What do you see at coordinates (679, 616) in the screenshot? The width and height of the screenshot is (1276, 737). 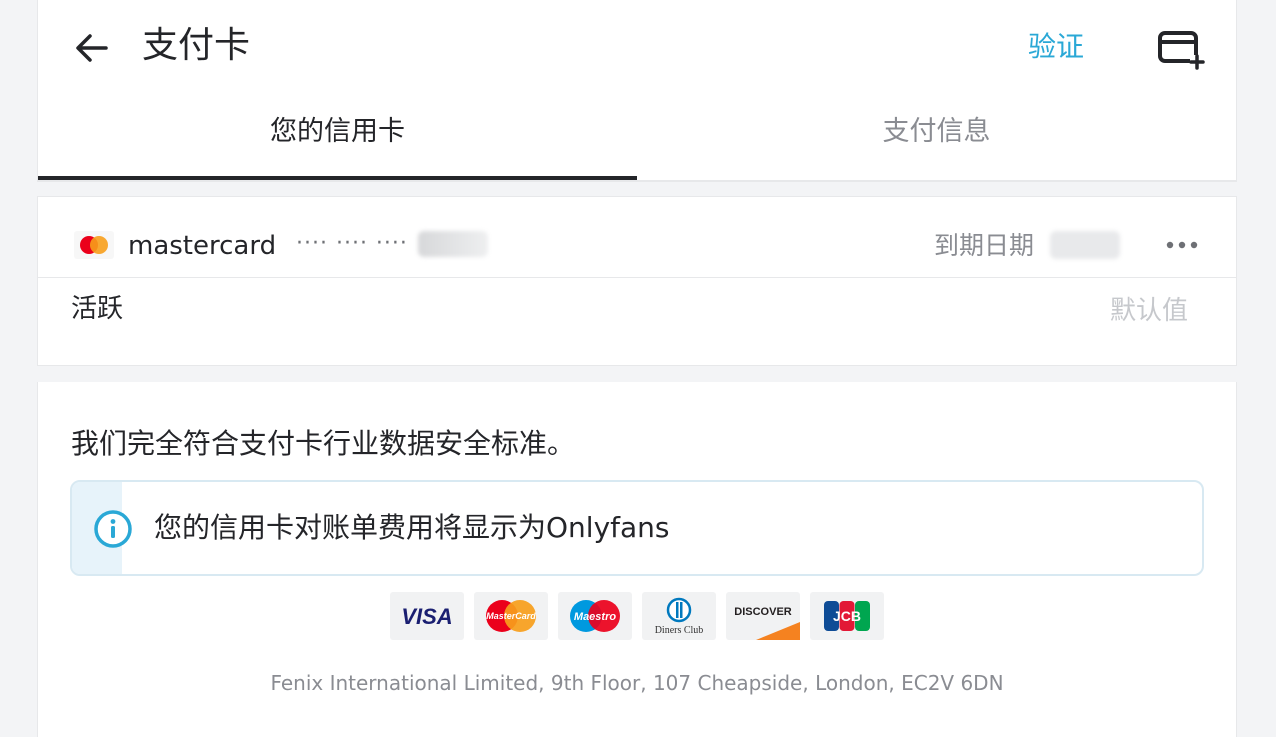 I see `diners-club-logo: Diners Club` at bounding box center [679, 616].